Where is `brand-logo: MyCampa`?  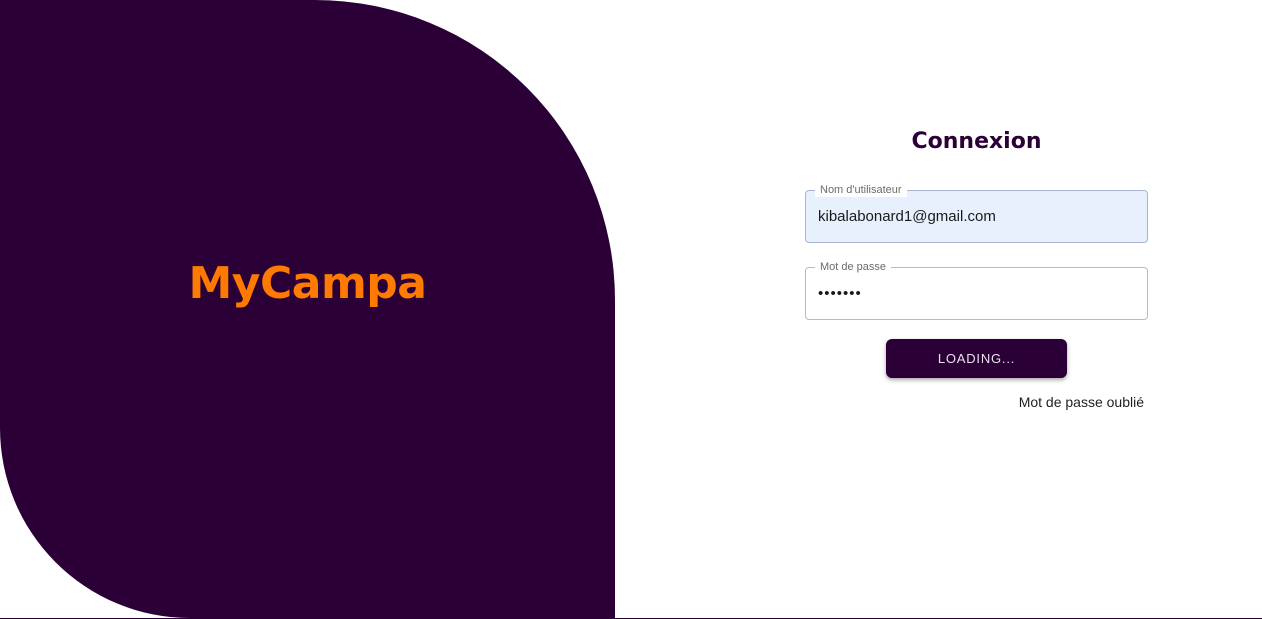 brand-logo: MyCampa is located at coordinates (307, 283).